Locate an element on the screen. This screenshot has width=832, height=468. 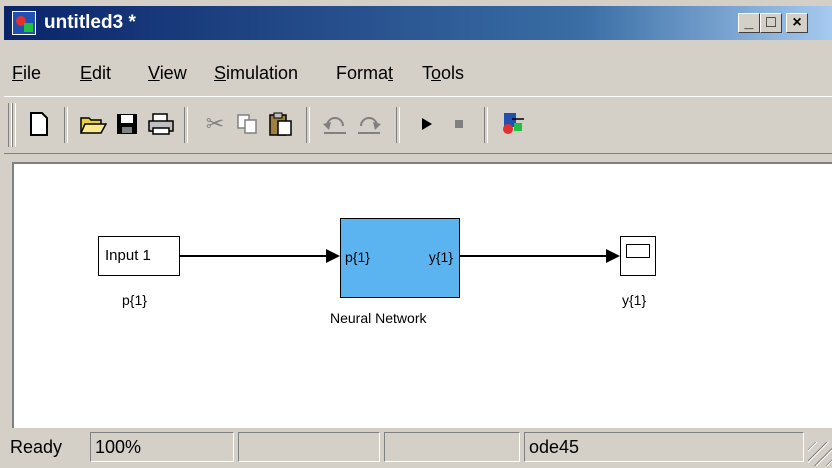
undo-icon is located at coordinates (334, 125).